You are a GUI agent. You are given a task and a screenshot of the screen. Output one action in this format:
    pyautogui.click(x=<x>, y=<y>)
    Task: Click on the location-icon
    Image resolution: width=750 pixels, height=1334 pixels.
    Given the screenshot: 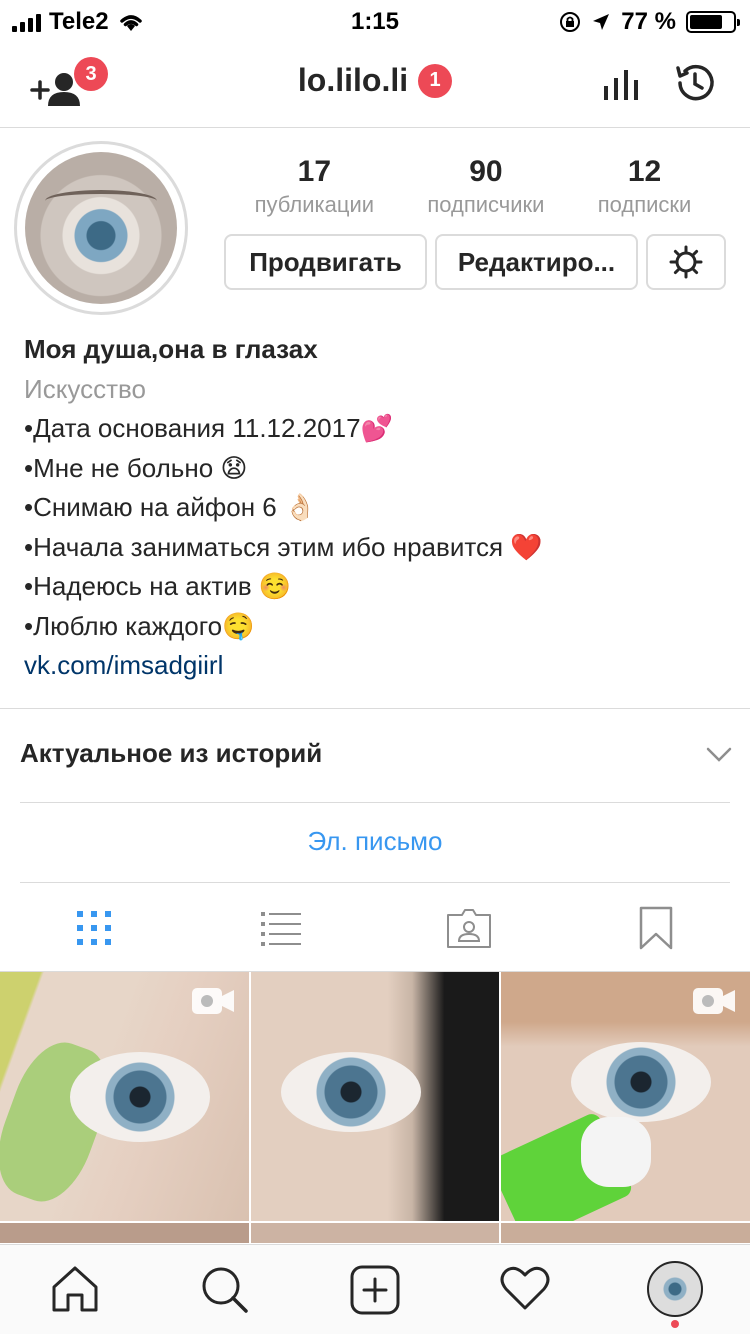 What is the action you would take?
    pyautogui.click(x=601, y=22)
    